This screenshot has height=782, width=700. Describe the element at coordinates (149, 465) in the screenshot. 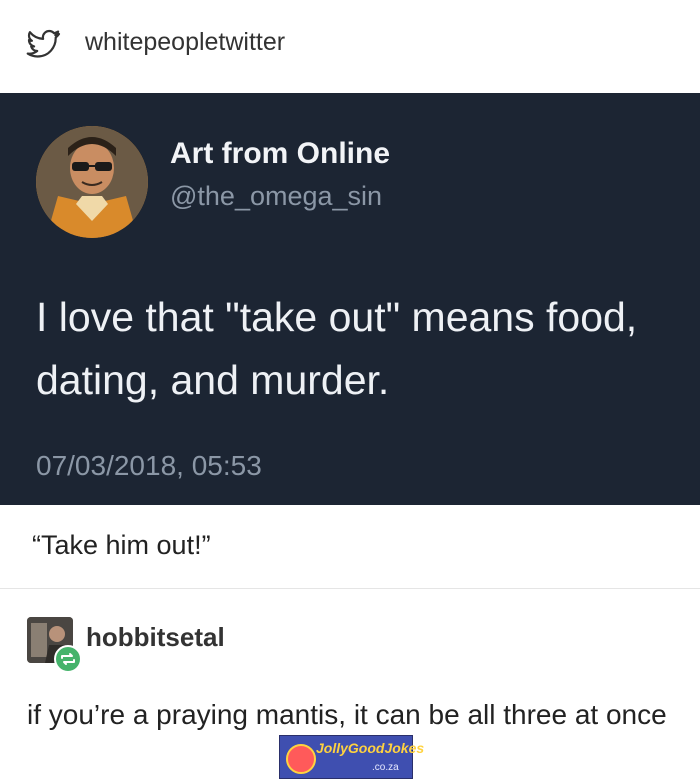

I see `tweet-timestamp: 07/03/2018, 05:53` at that location.